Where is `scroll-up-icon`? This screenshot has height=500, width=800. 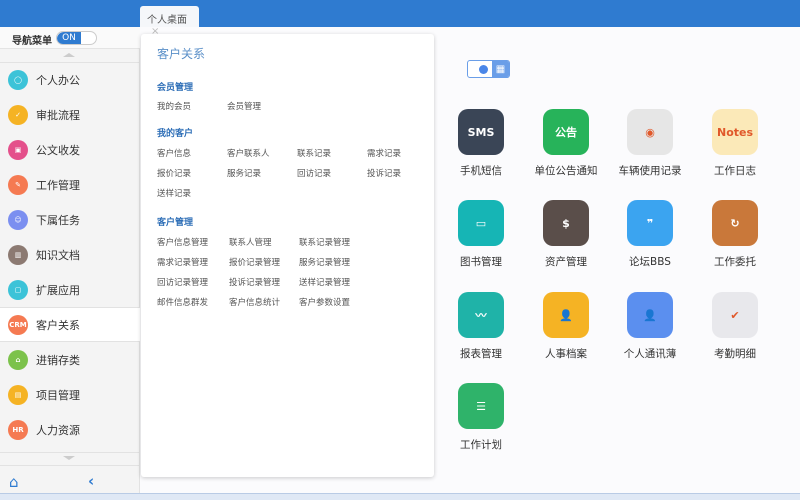
scroll-up-icon is located at coordinates (69, 55).